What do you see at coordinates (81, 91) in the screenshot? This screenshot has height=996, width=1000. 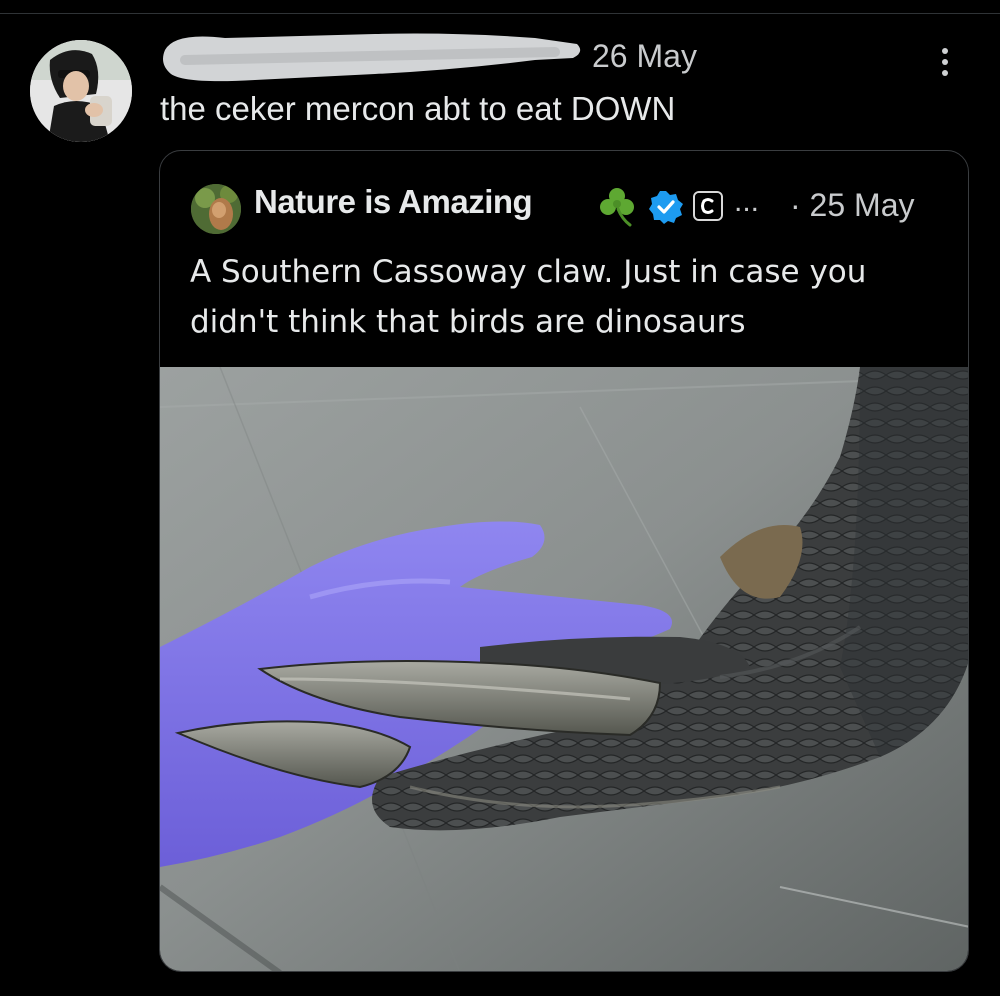 I see `avatar` at bounding box center [81, 91].